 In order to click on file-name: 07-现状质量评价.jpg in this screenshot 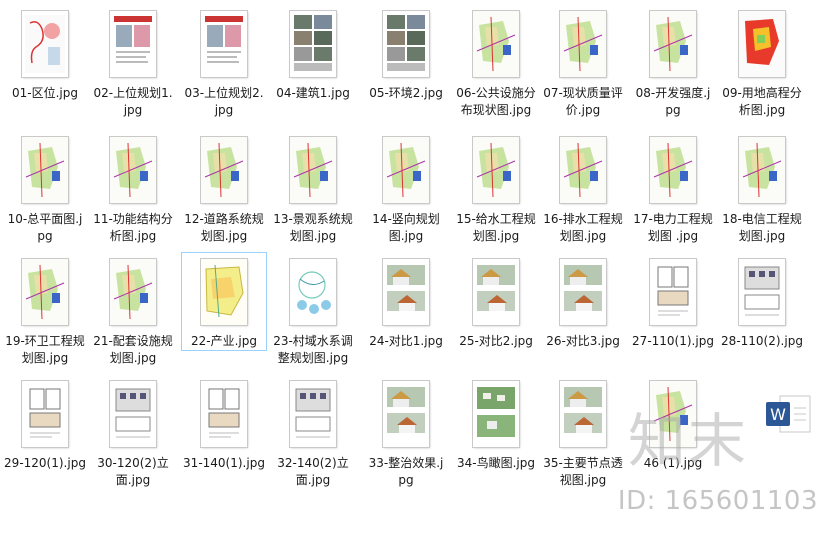, I will do `click(583, 101)`.